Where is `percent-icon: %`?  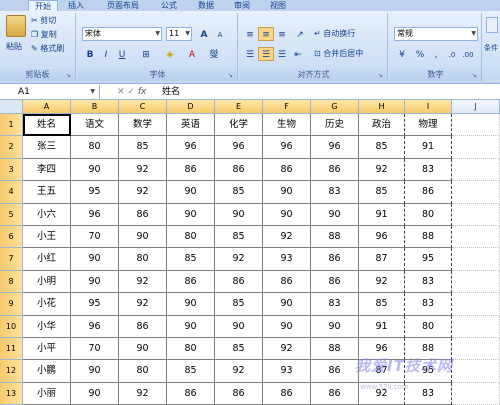
percent-icon: % is located at coordinates (420, 54).